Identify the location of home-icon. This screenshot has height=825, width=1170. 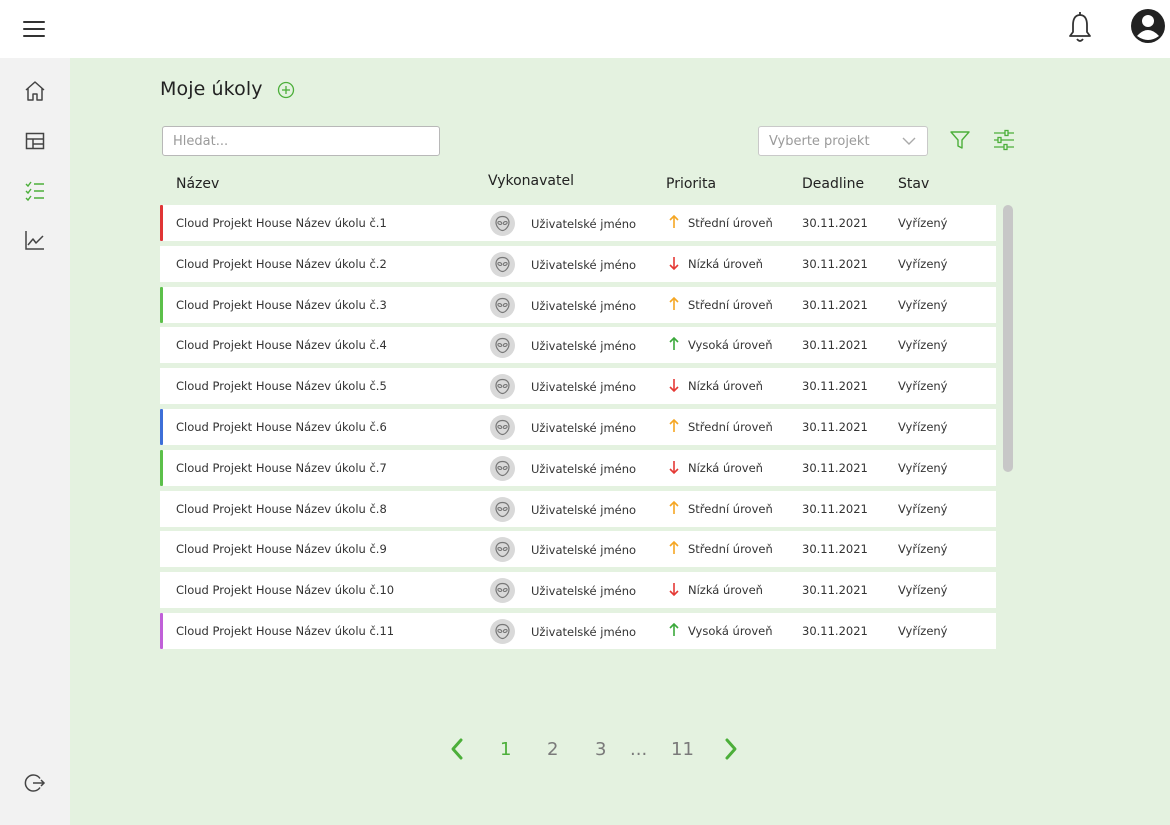
(35, 91).